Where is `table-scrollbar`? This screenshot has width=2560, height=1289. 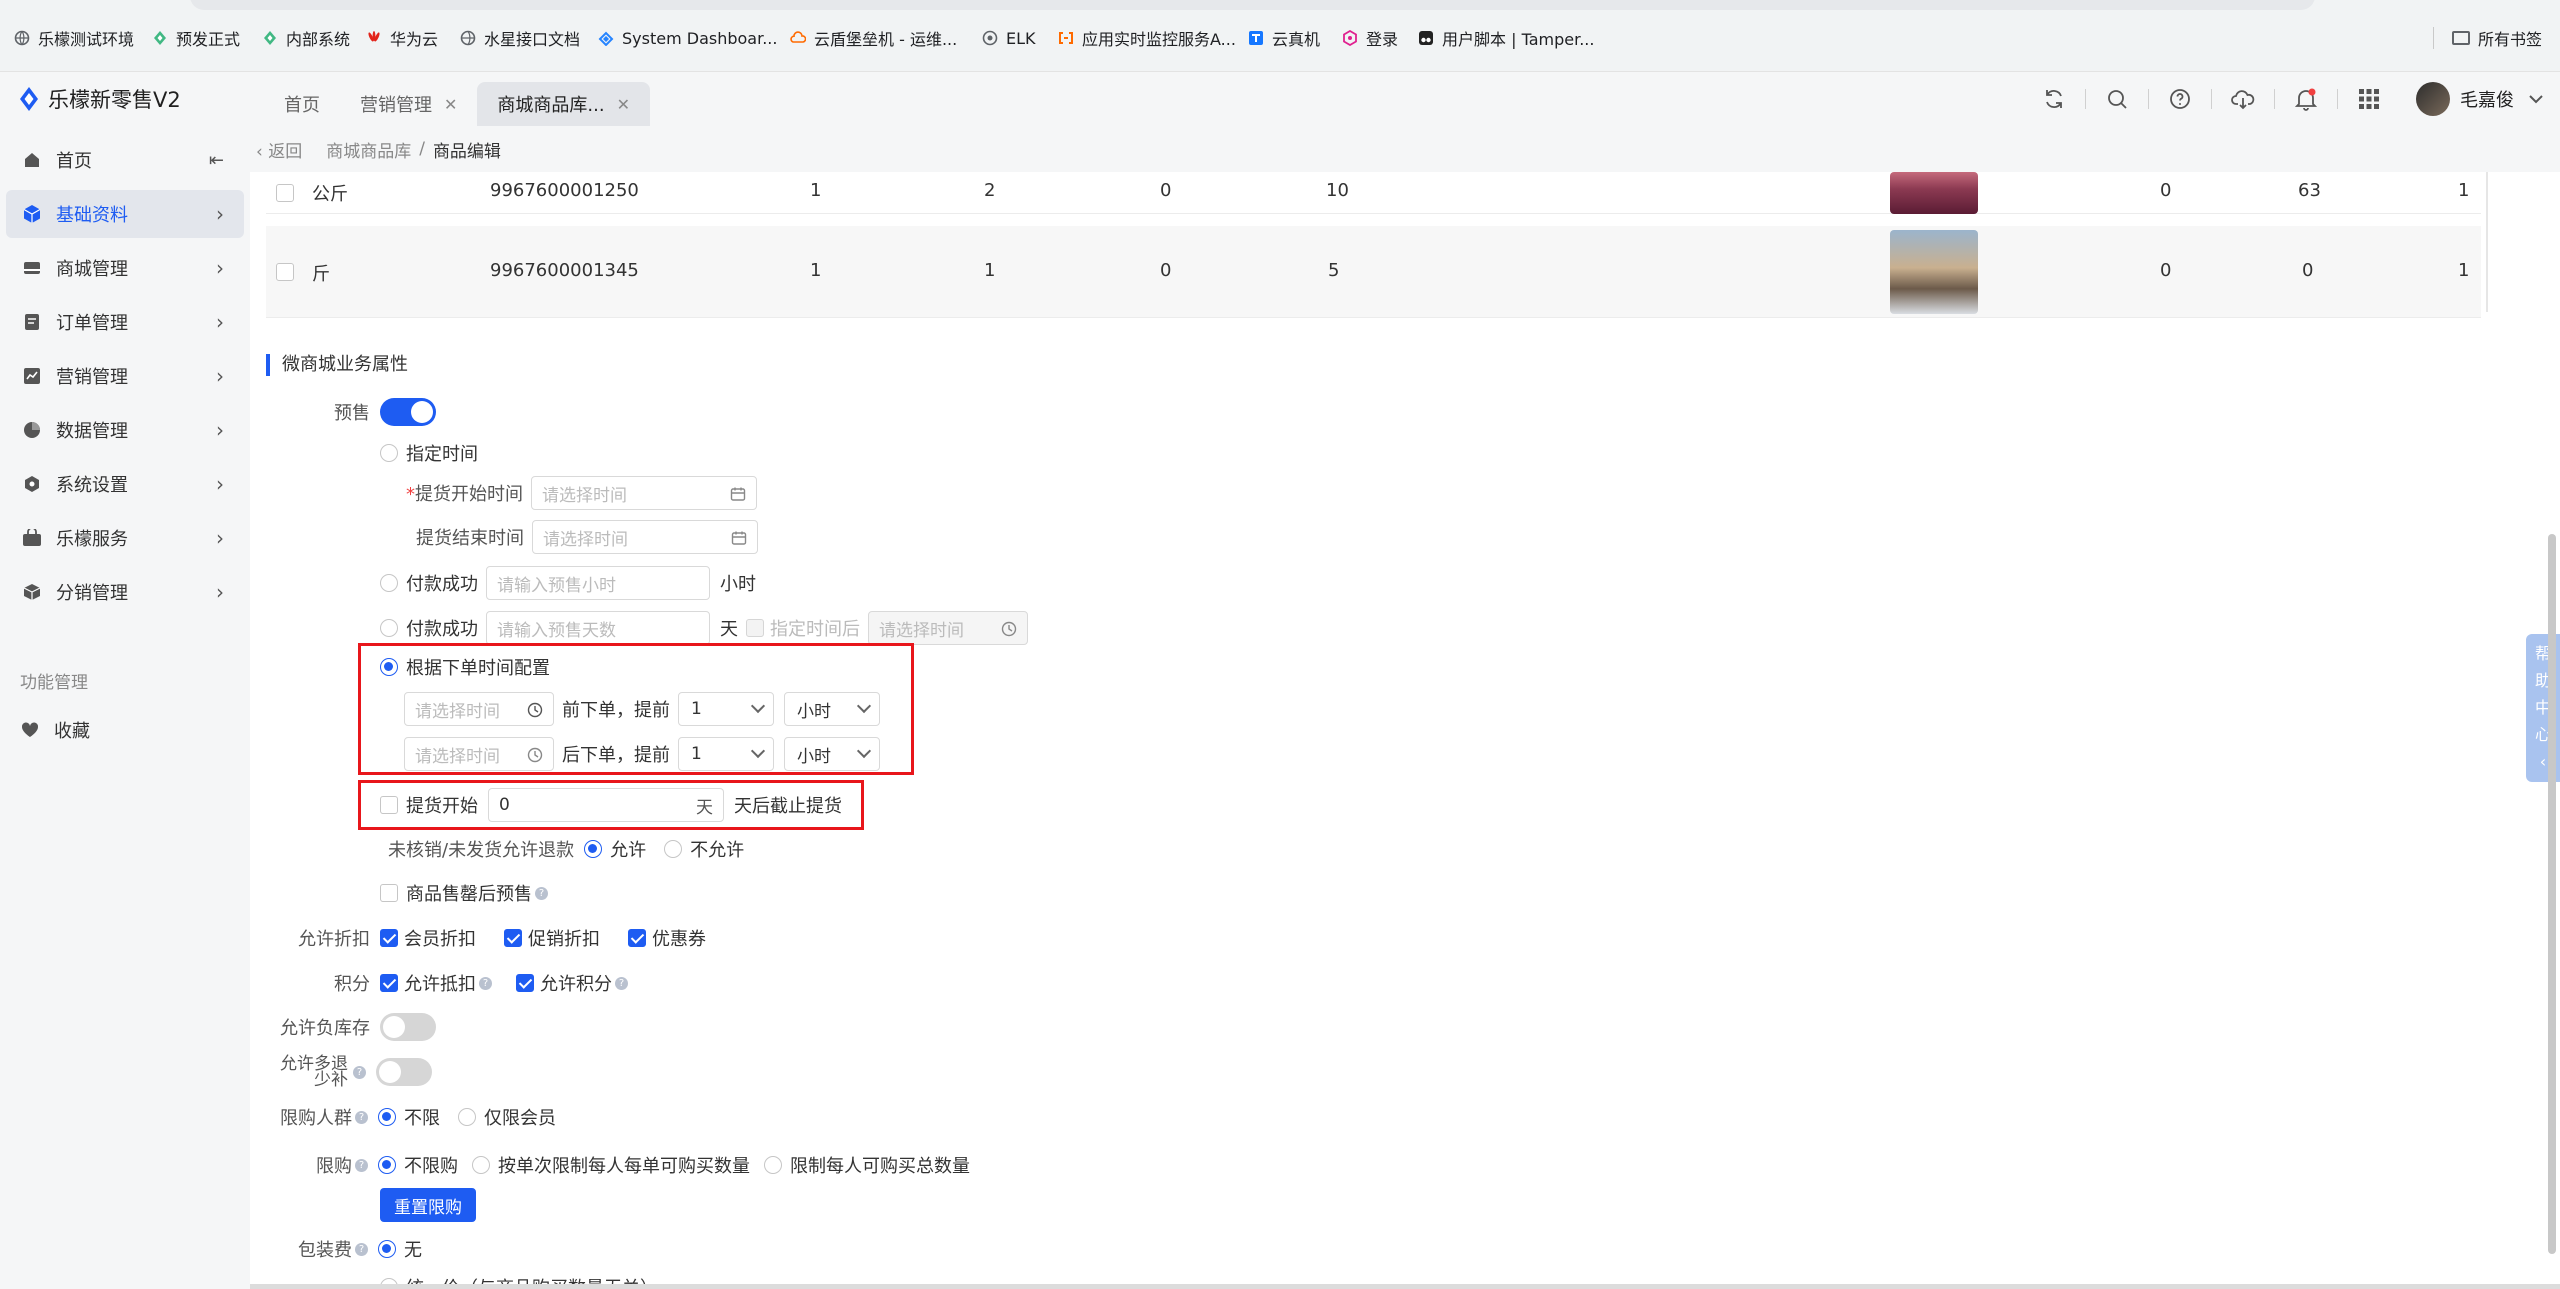 table-scrollbar is located at coordinates (2487, 242).